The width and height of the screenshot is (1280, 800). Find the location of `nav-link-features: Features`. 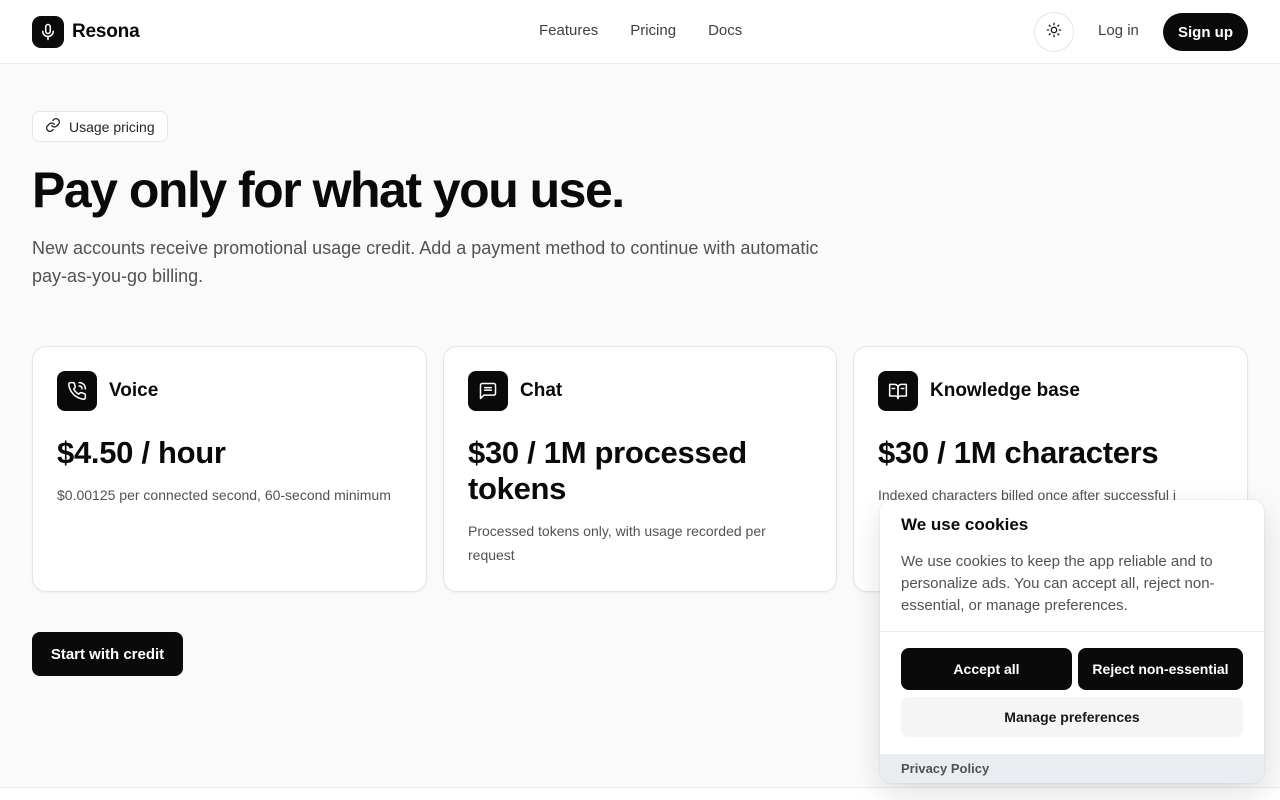

nav-link-features: Features is located at coordinates (568, 30).